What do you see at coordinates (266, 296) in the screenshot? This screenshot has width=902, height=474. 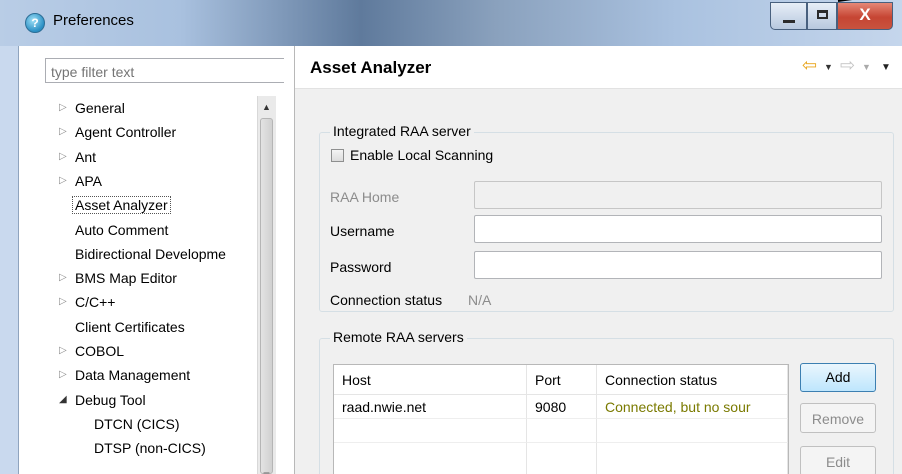 I see `scroll-thumb: ≡` at bounding box center [266, 296].